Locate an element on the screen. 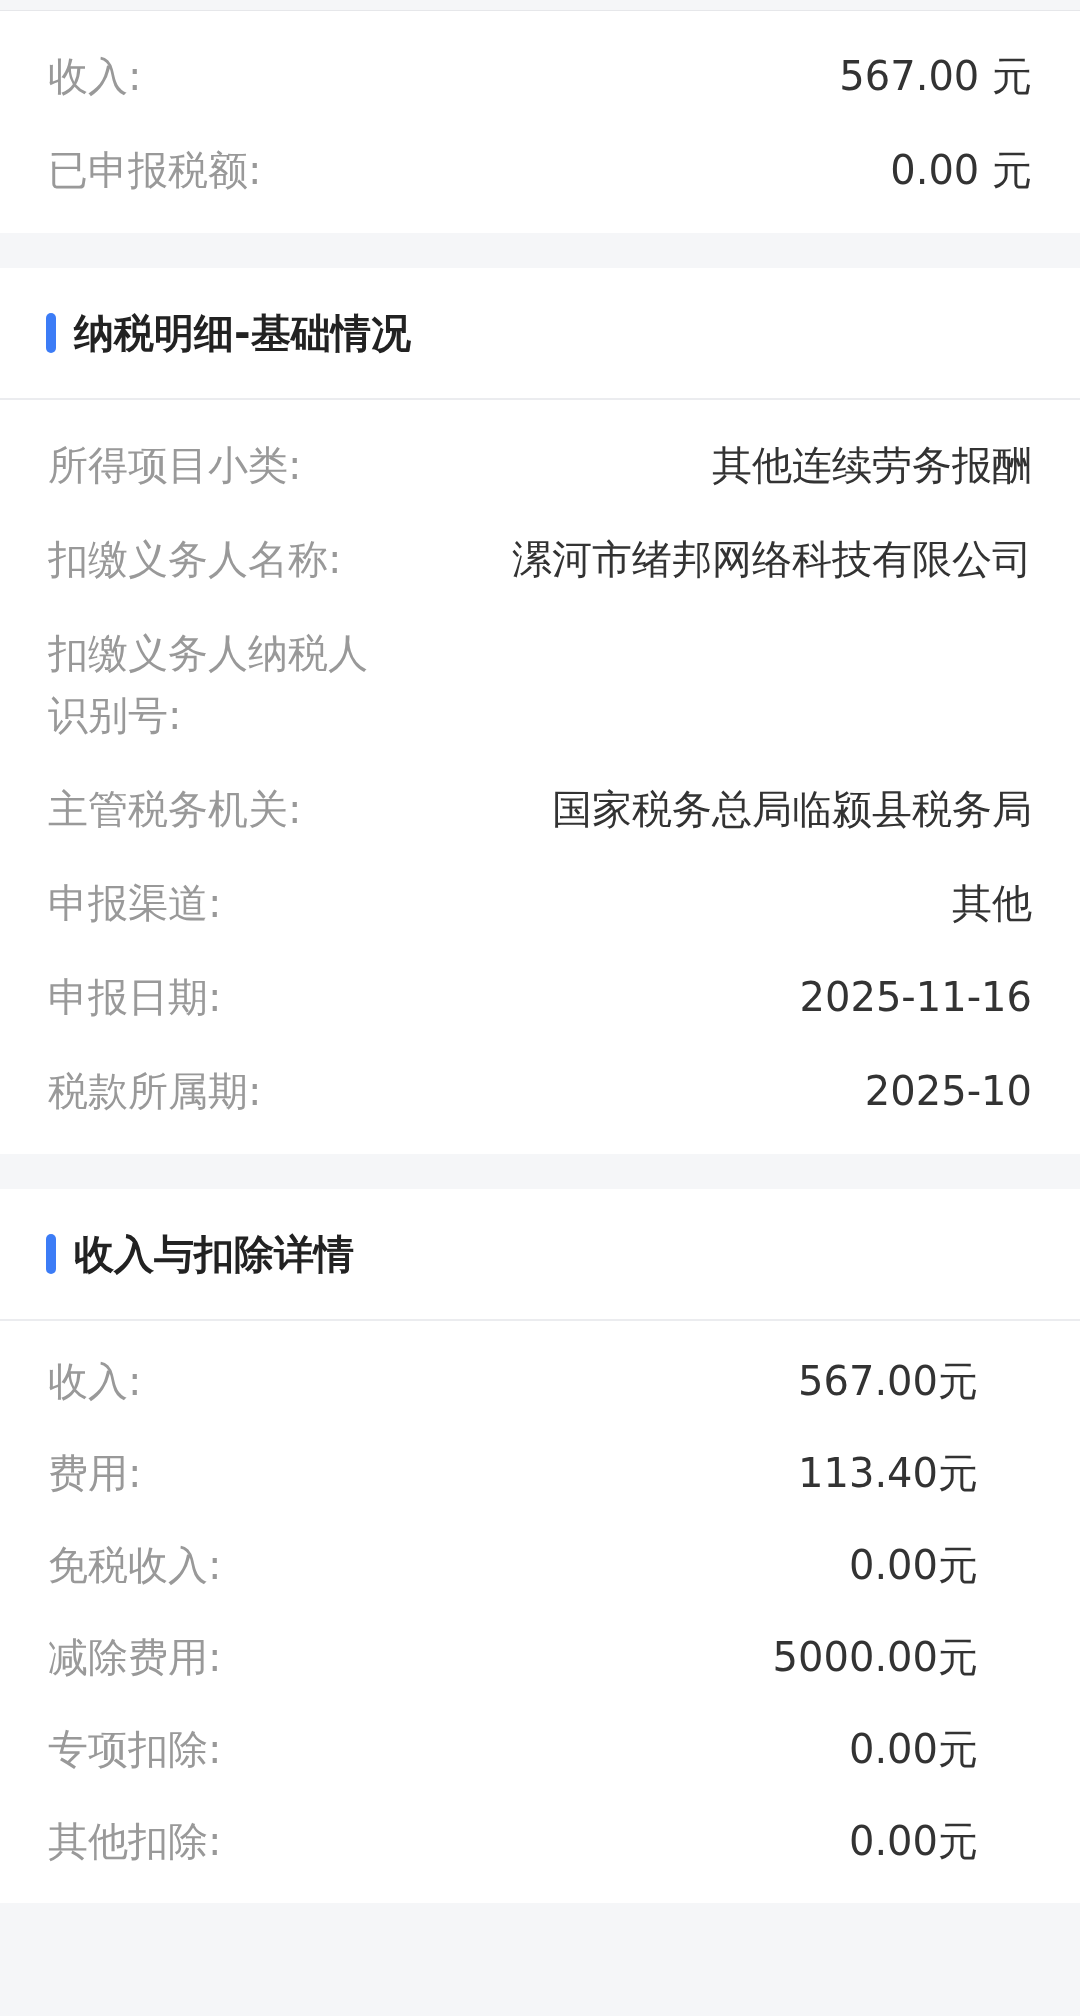 Image resolution: width=1080 pixels, height=2016 pixels. field-value: 567.00元 is located at coordinates (888, 1381).